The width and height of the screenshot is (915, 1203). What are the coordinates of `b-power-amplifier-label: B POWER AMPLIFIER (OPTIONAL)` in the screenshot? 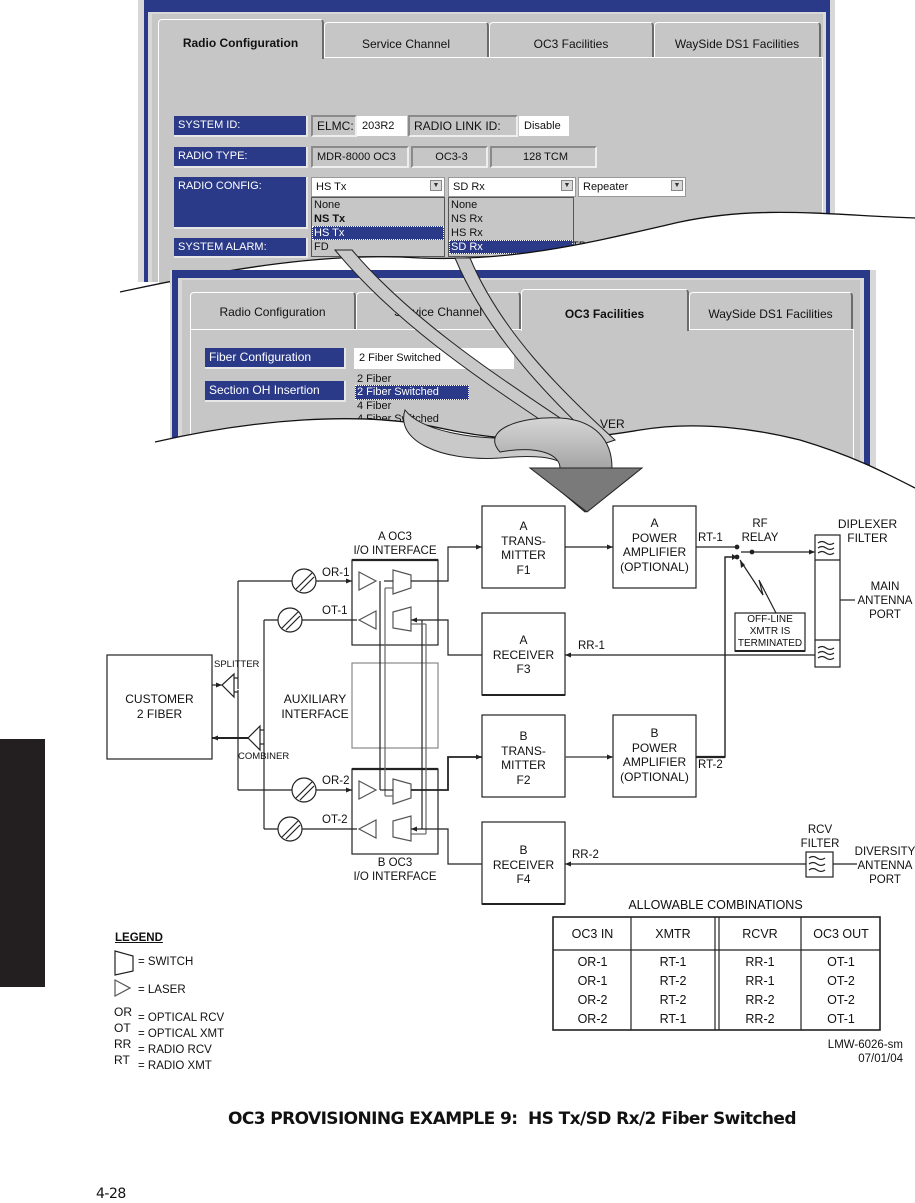 It's located at (654, 755).